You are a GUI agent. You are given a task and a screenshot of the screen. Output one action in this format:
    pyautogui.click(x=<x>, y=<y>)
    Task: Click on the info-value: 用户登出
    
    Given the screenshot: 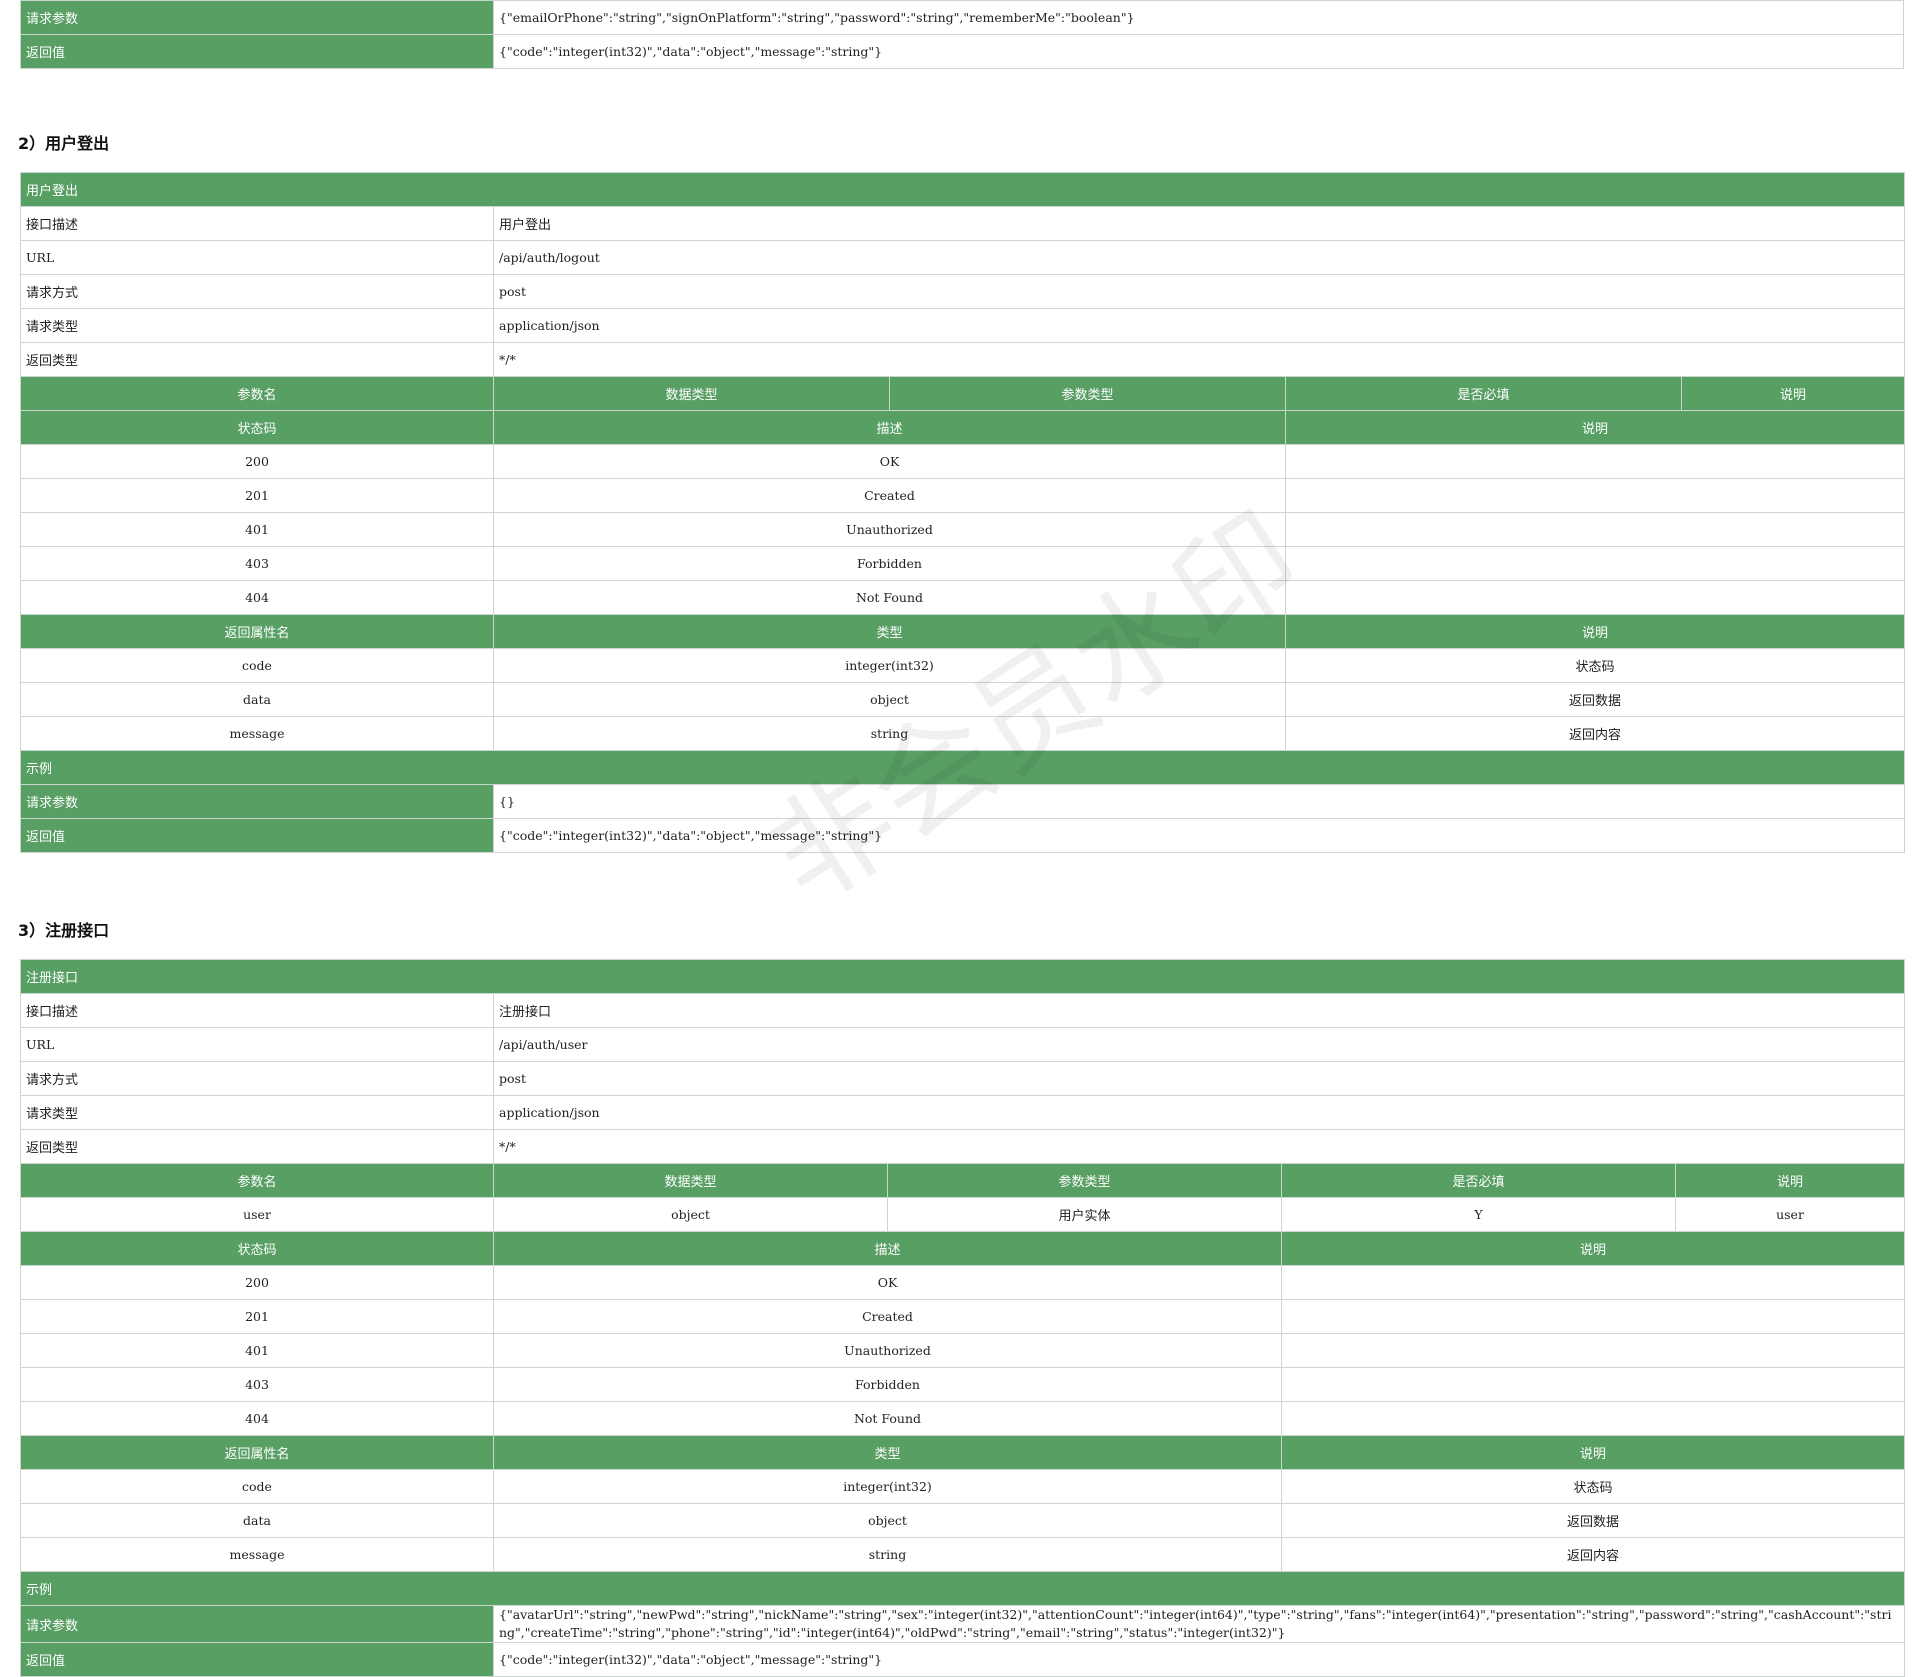 What is the action you would take?
    pyautogui.click(x=1199, y=223)
    